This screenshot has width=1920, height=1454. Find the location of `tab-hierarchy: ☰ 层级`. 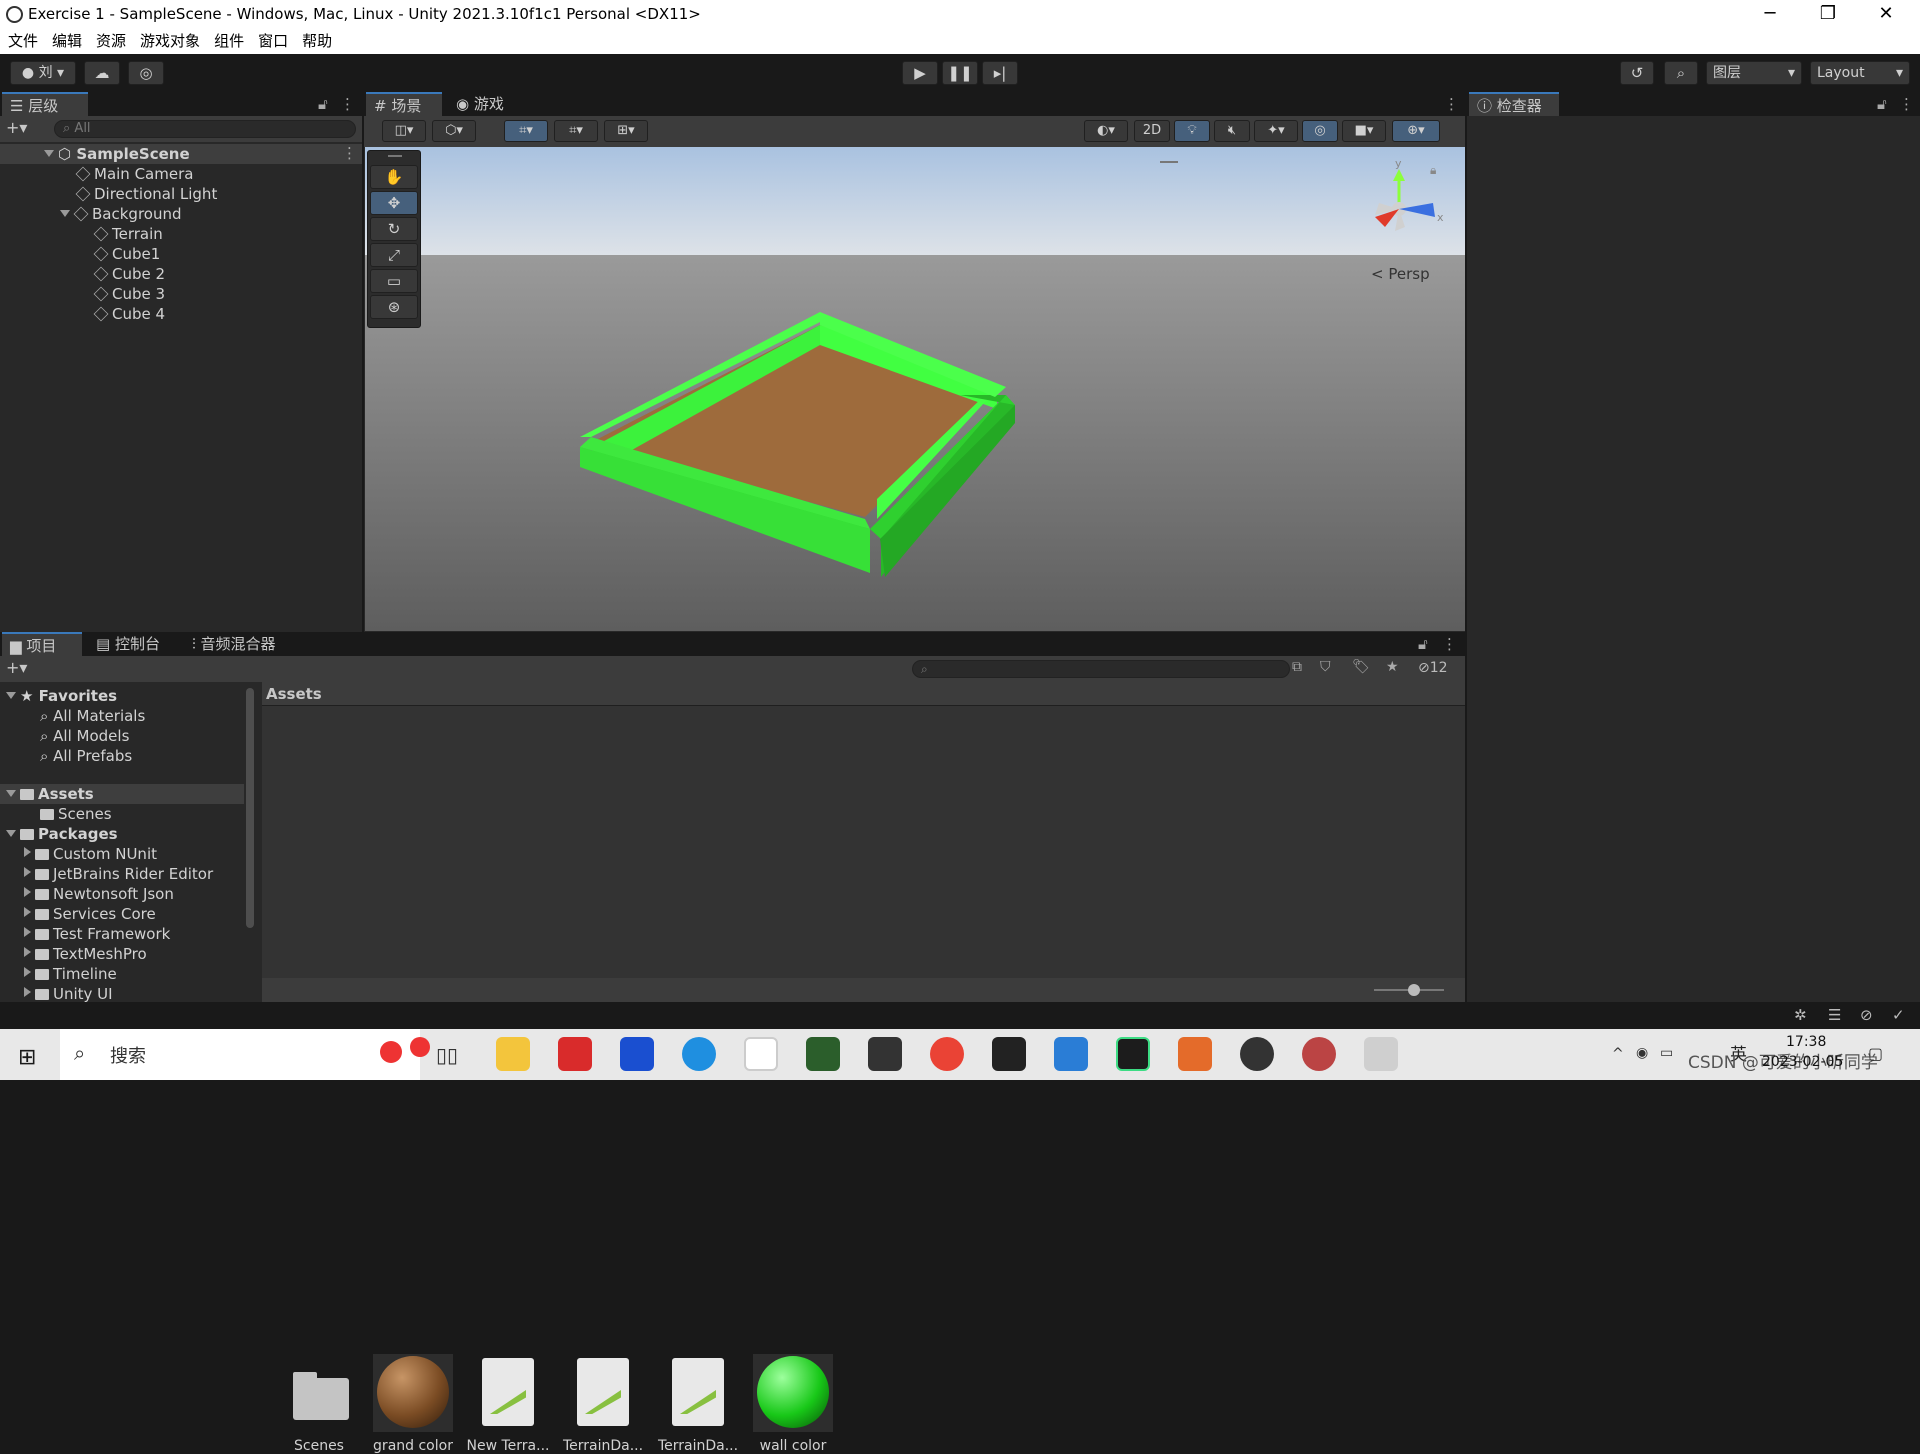

tab-hierarchy: ☰ 层级 is located at coordinates (45, 104).